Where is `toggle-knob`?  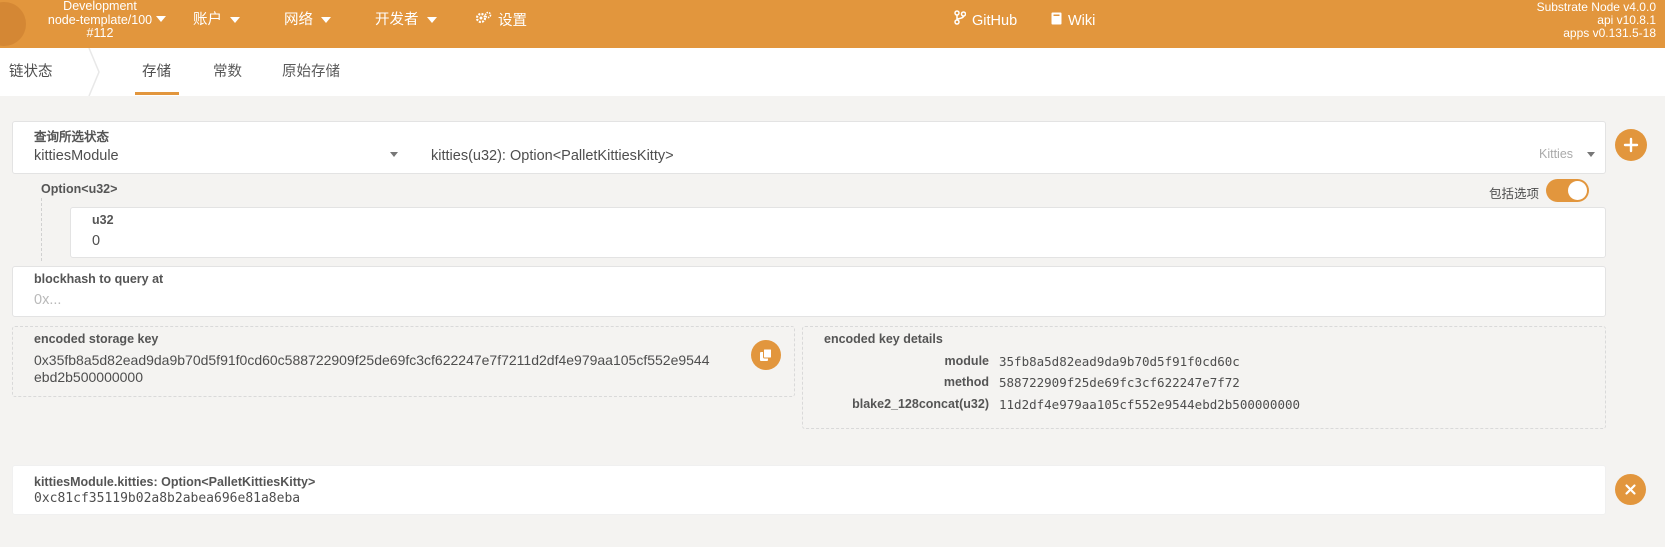
toggle-knob is located at coordinates (1577, 190).